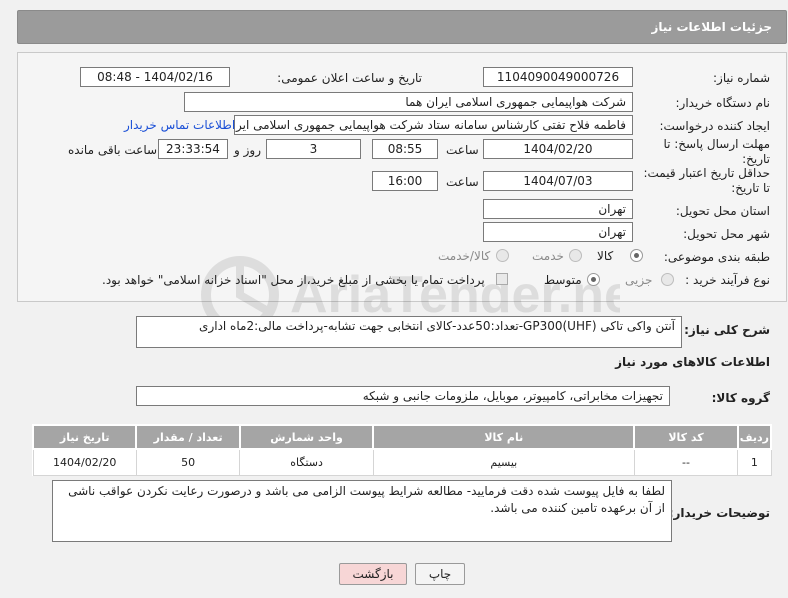 Image resolution: width=788 pixels, height=598 pixels. Describe the element at coordinates (558, 77) in the screenshot. I see `need-number-field: 1104090049000726` at that location.